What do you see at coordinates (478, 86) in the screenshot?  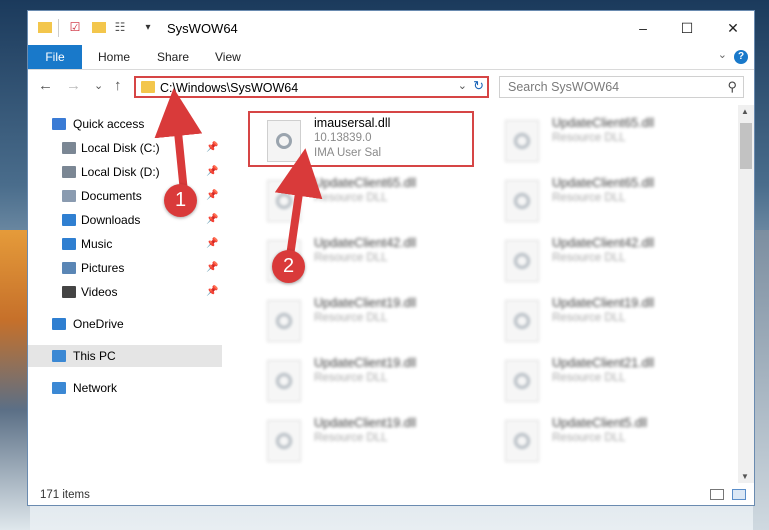 I see `refresh-icon: ↻` at bounding box center [478, 86].